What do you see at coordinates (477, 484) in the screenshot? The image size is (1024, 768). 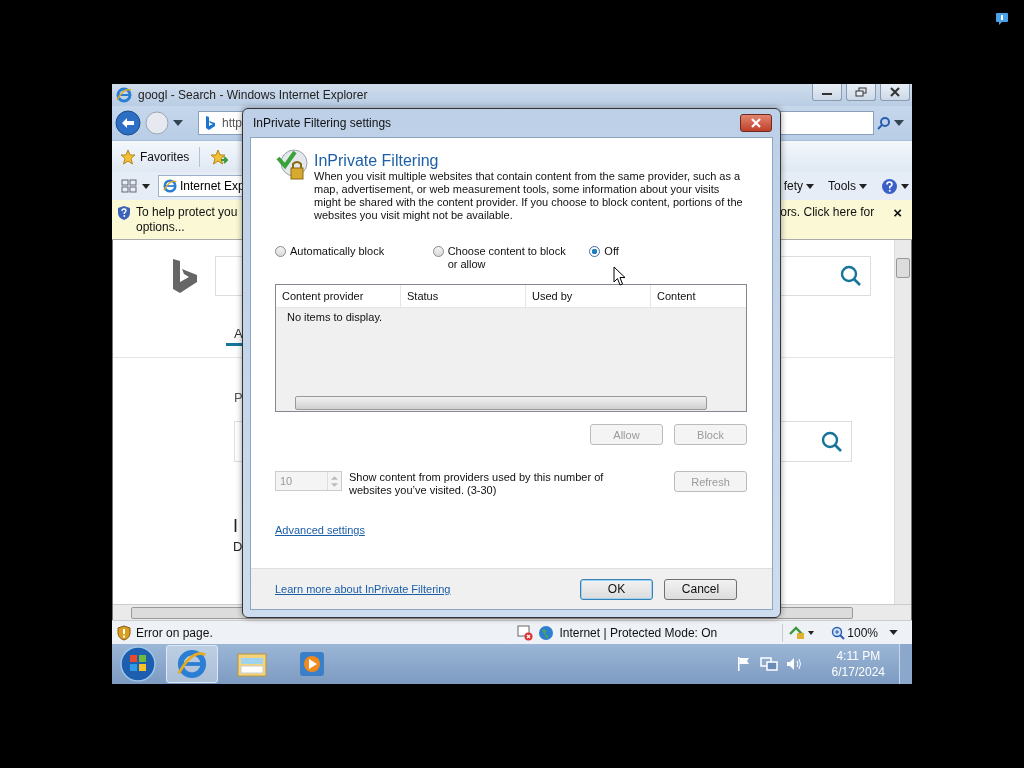 I see `threshold-label: Show content from providers used by this number of websites you’ve visited. (3-30)` at bounding box center [477, 484].